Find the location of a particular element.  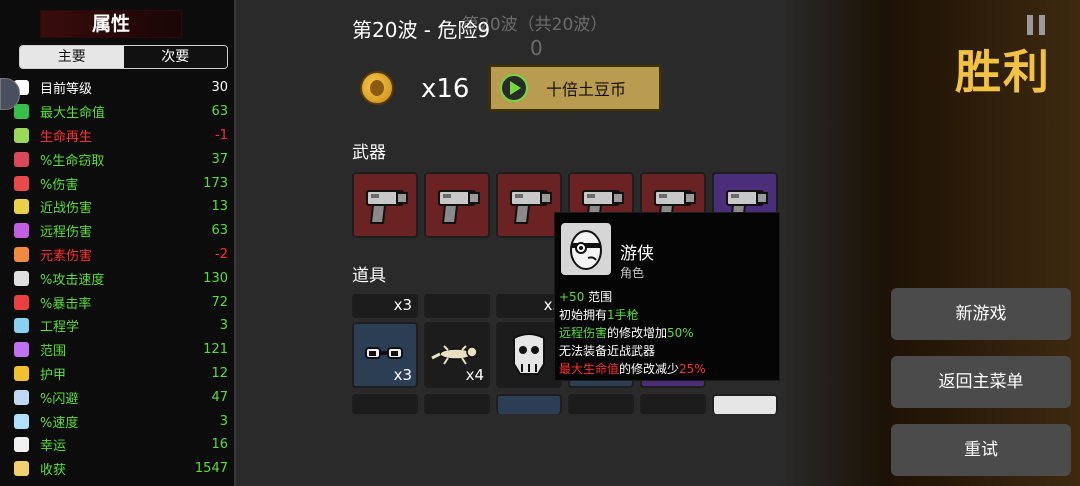

tab-secondary: 次要 is located at coordinates (175, 57).